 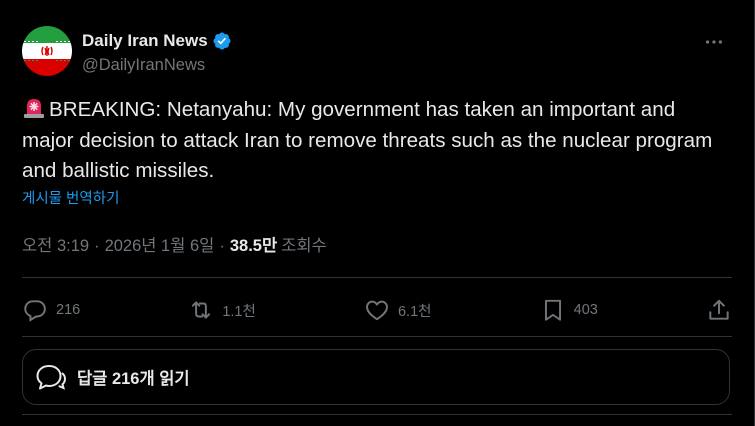 What do you see at coordinates (201, 310) in the screenshot?
I see `repost-icon` at bounding box center [201, 310].